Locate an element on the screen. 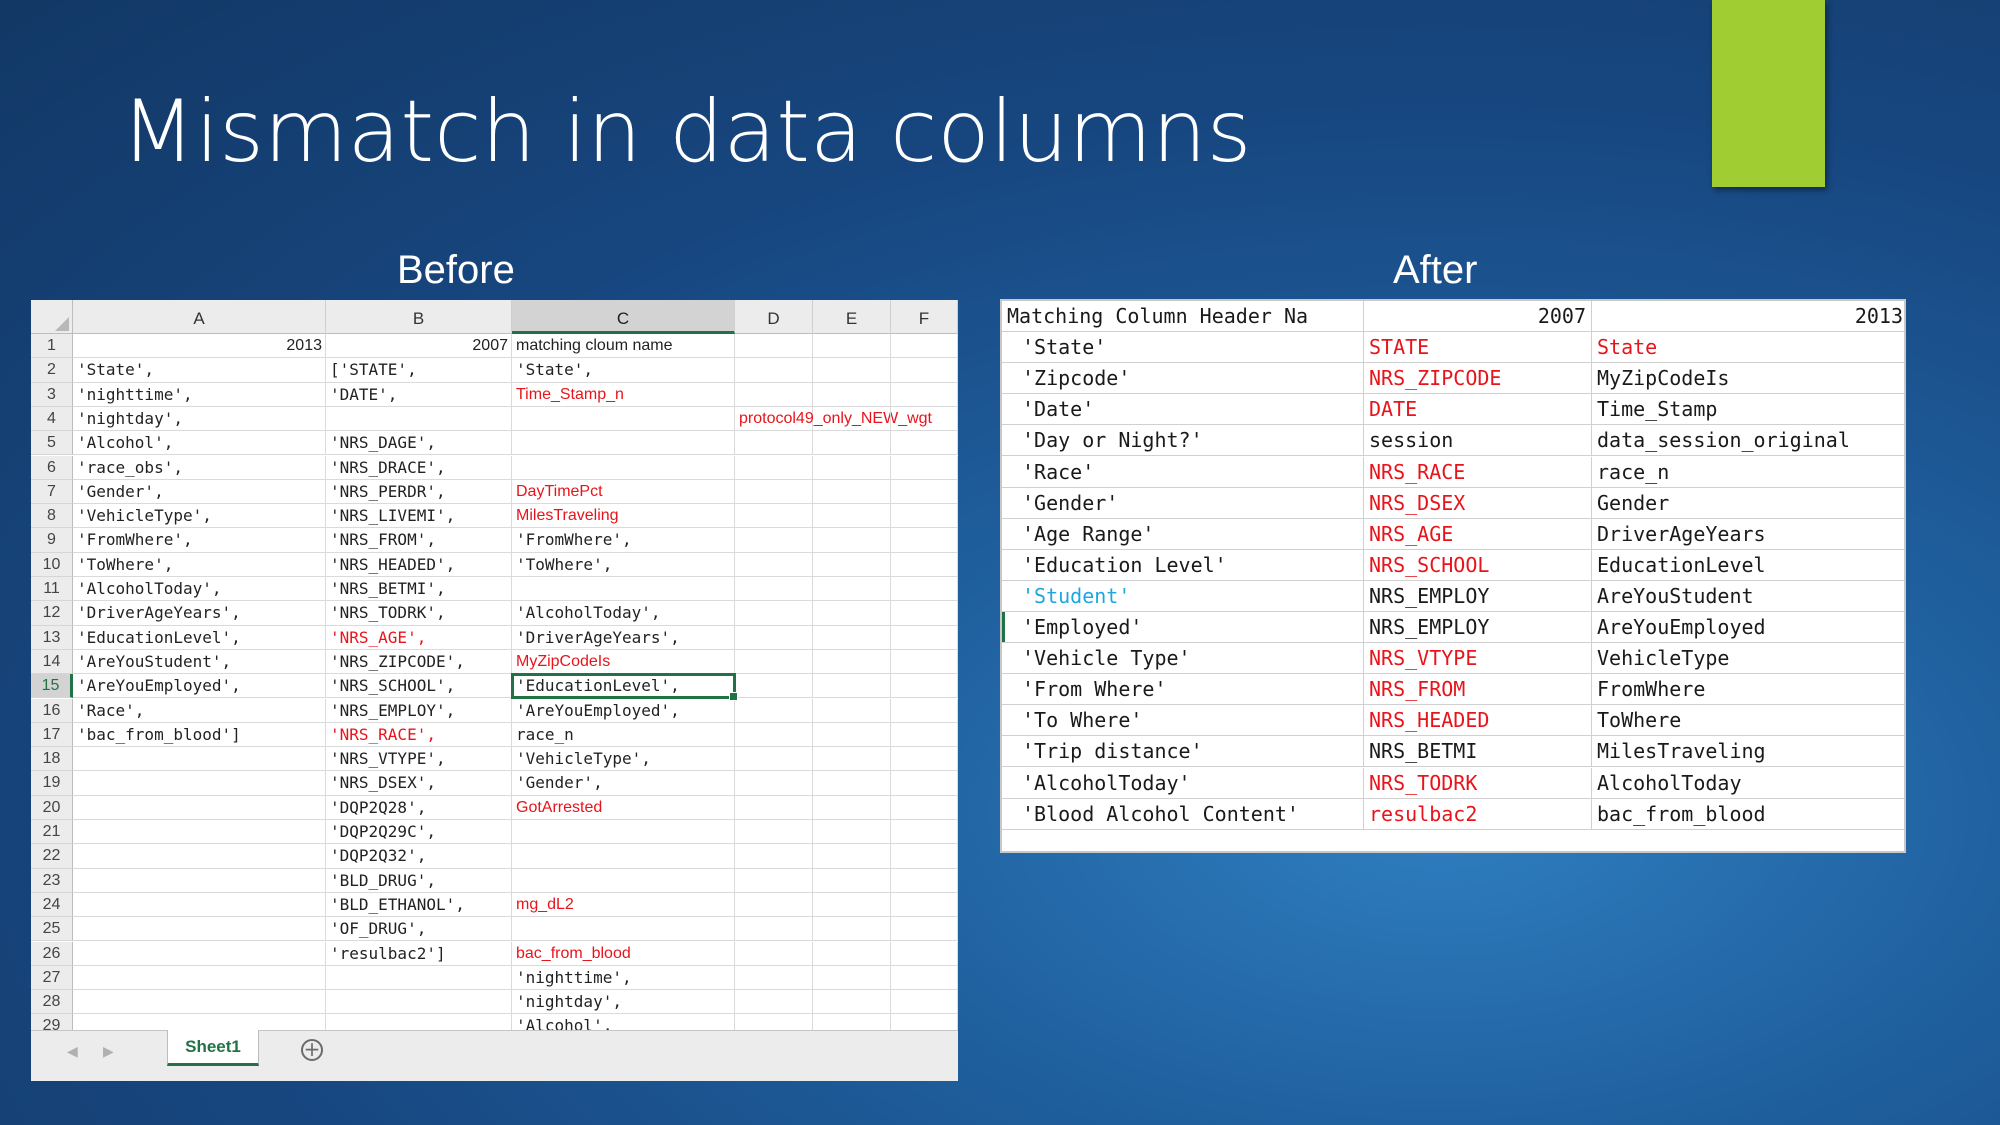 The height and width of the screenshot is (1125, 2000). cell-c4 is located at coordinates (623, 419).